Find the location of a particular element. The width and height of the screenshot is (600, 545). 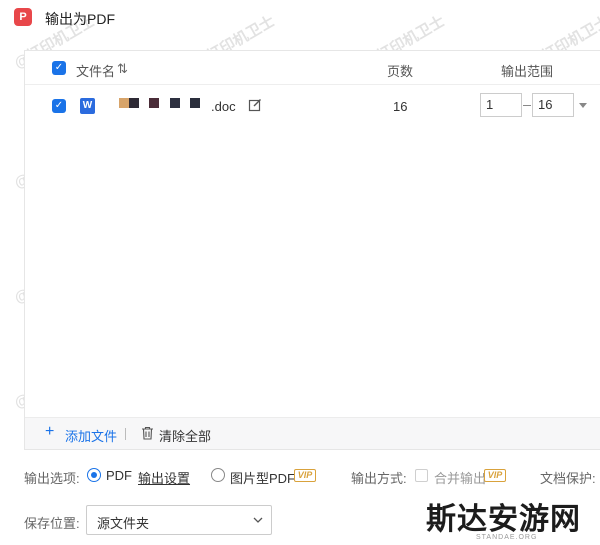

footer-divider is located at coordinates (125, 434).